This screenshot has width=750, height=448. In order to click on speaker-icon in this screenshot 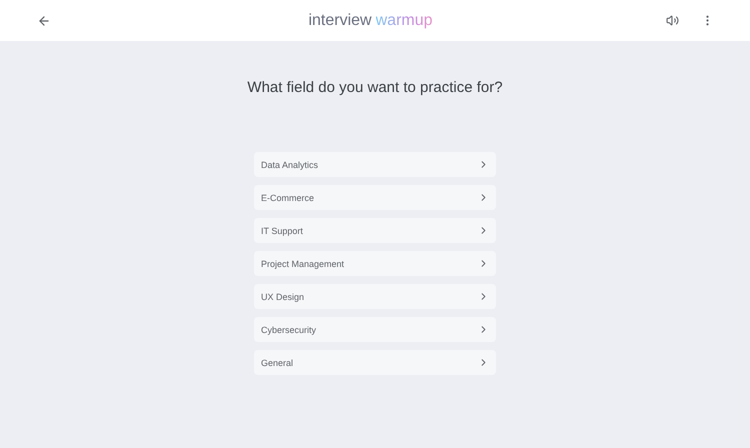, I will do `click(672, 20)`.